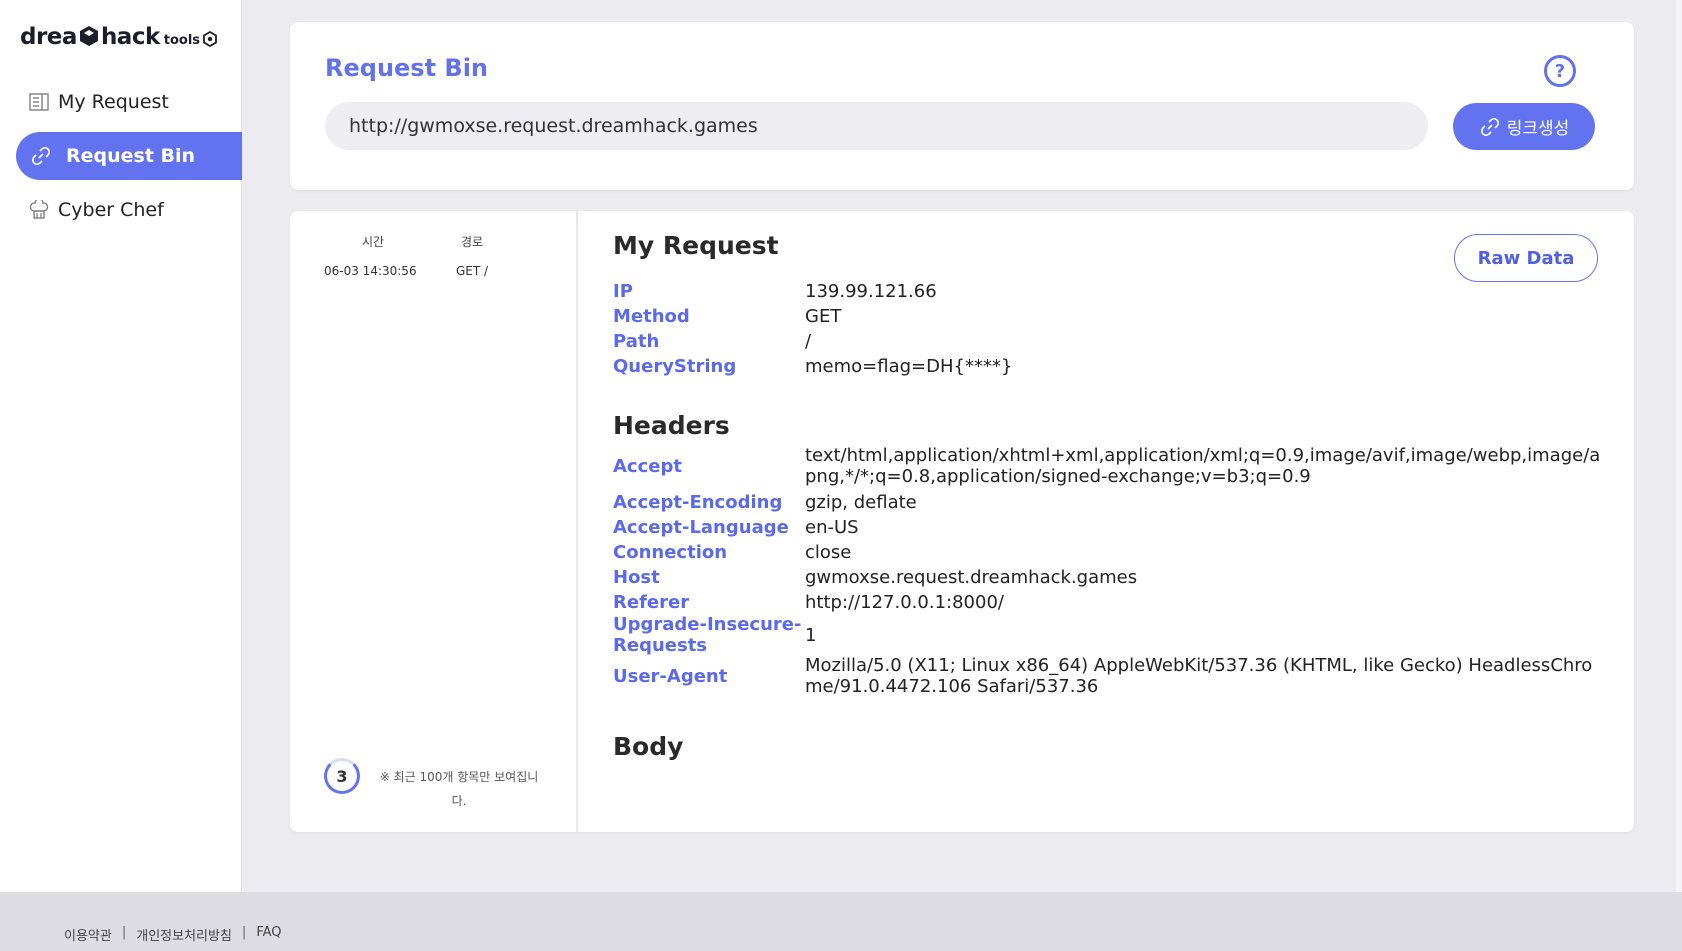 The height and width of the screenshot is (951, 1682). Describe the element at coordinates (113, 102) in the screenshot. I see `sidebar-item-label: My Request` at that location.